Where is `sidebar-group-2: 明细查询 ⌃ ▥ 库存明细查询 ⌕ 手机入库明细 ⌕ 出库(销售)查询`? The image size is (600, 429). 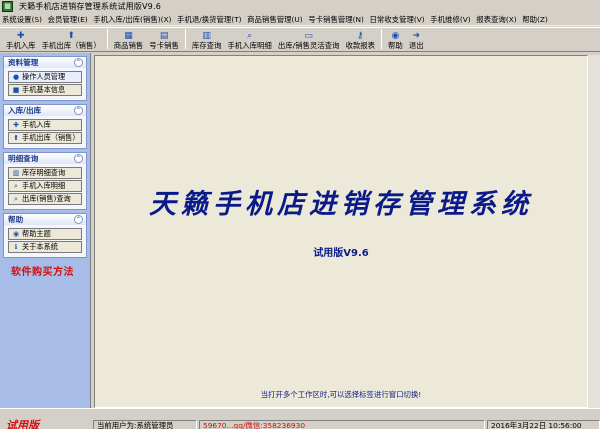 sidebar-group-2: 明细查询 ⌃ ▥ 库存明细查询 ⌕ 手机入库明细 ⌕ 出库(销售)查询 is located at coordinates (45, 181).